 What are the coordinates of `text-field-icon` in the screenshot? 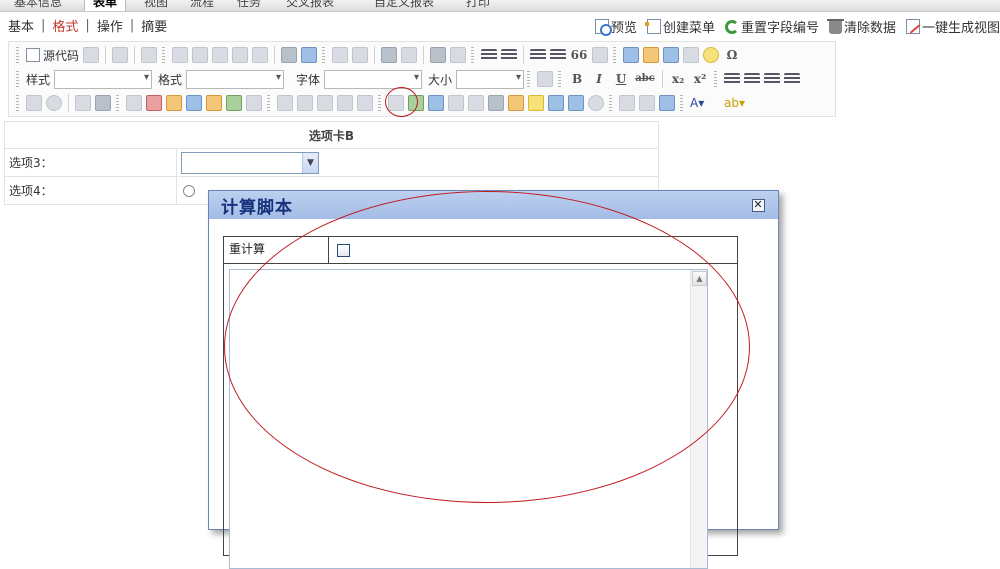 It's located at (83, 103).